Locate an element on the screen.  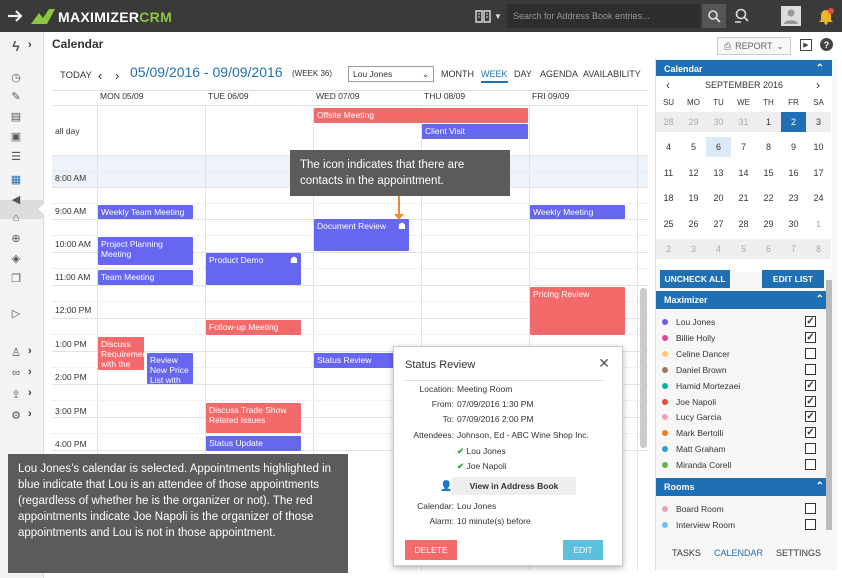
tab-day: DAY is located at coordinates (523, 74).